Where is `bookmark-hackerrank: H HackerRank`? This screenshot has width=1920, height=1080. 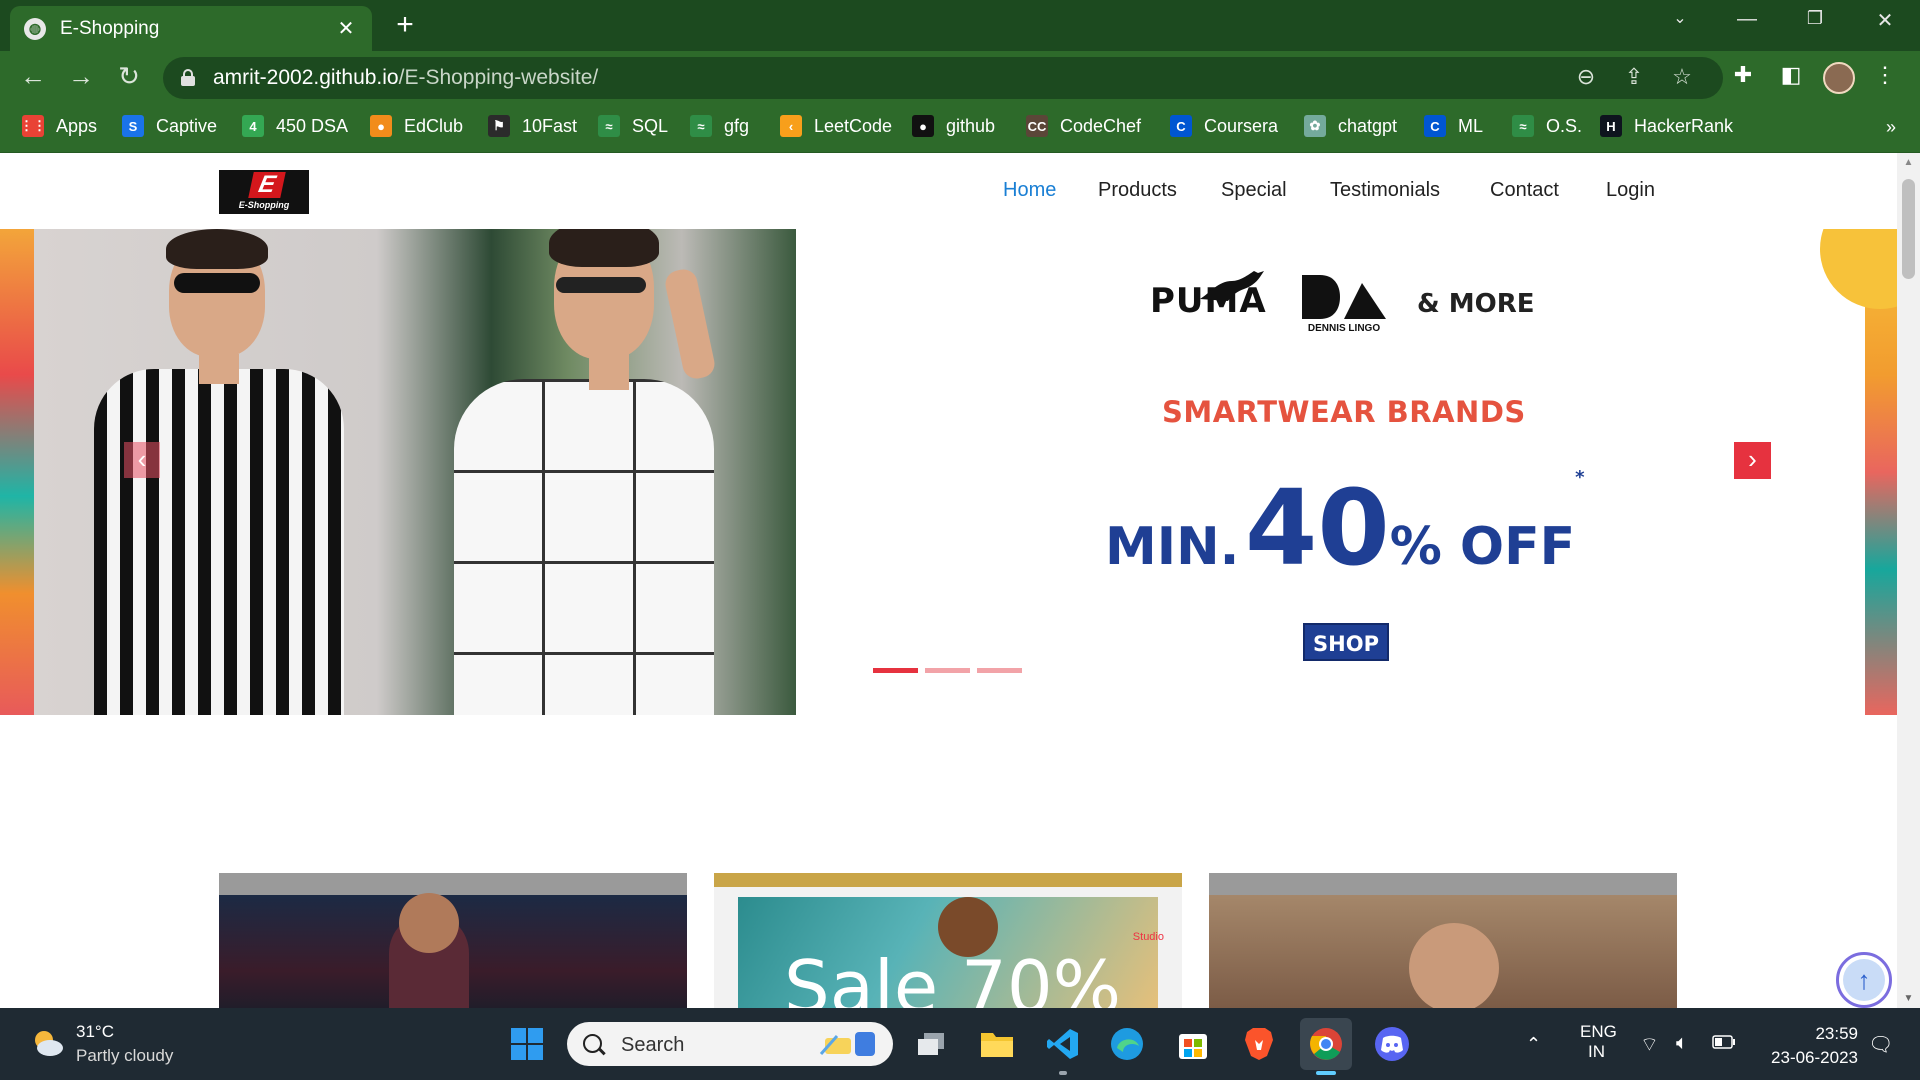
bookmark-hackerrank: H HackerRank is located at coordinates (1666, 126).